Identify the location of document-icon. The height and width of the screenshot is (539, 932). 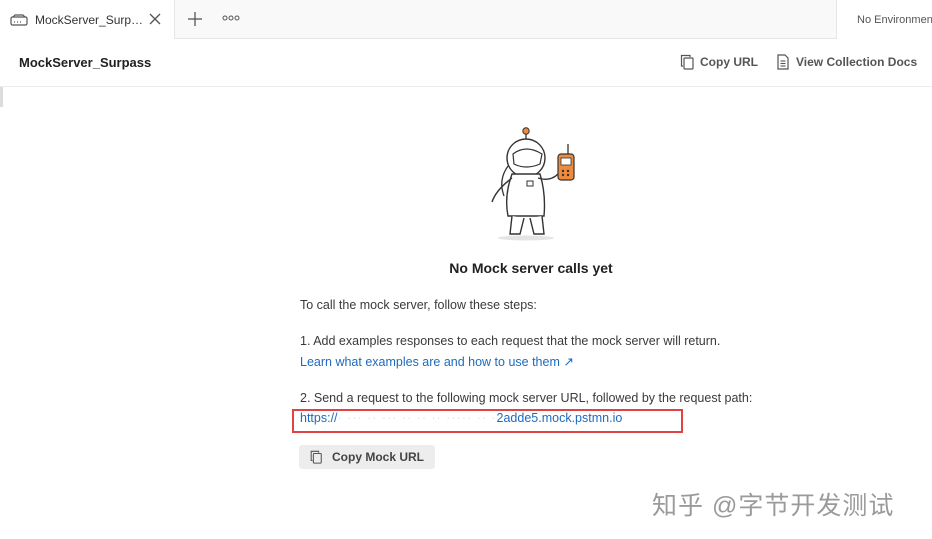
(783, 62).